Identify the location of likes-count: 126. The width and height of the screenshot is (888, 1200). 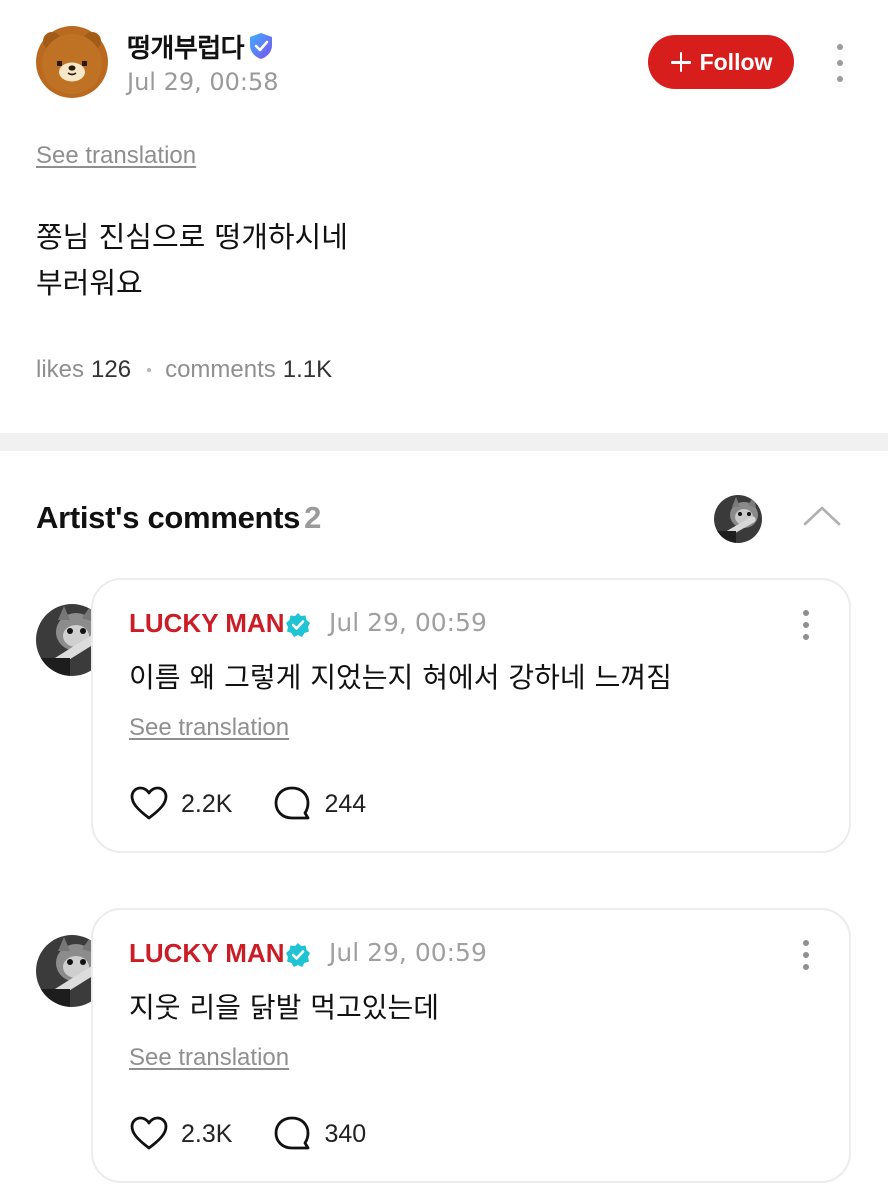
(111, 370).